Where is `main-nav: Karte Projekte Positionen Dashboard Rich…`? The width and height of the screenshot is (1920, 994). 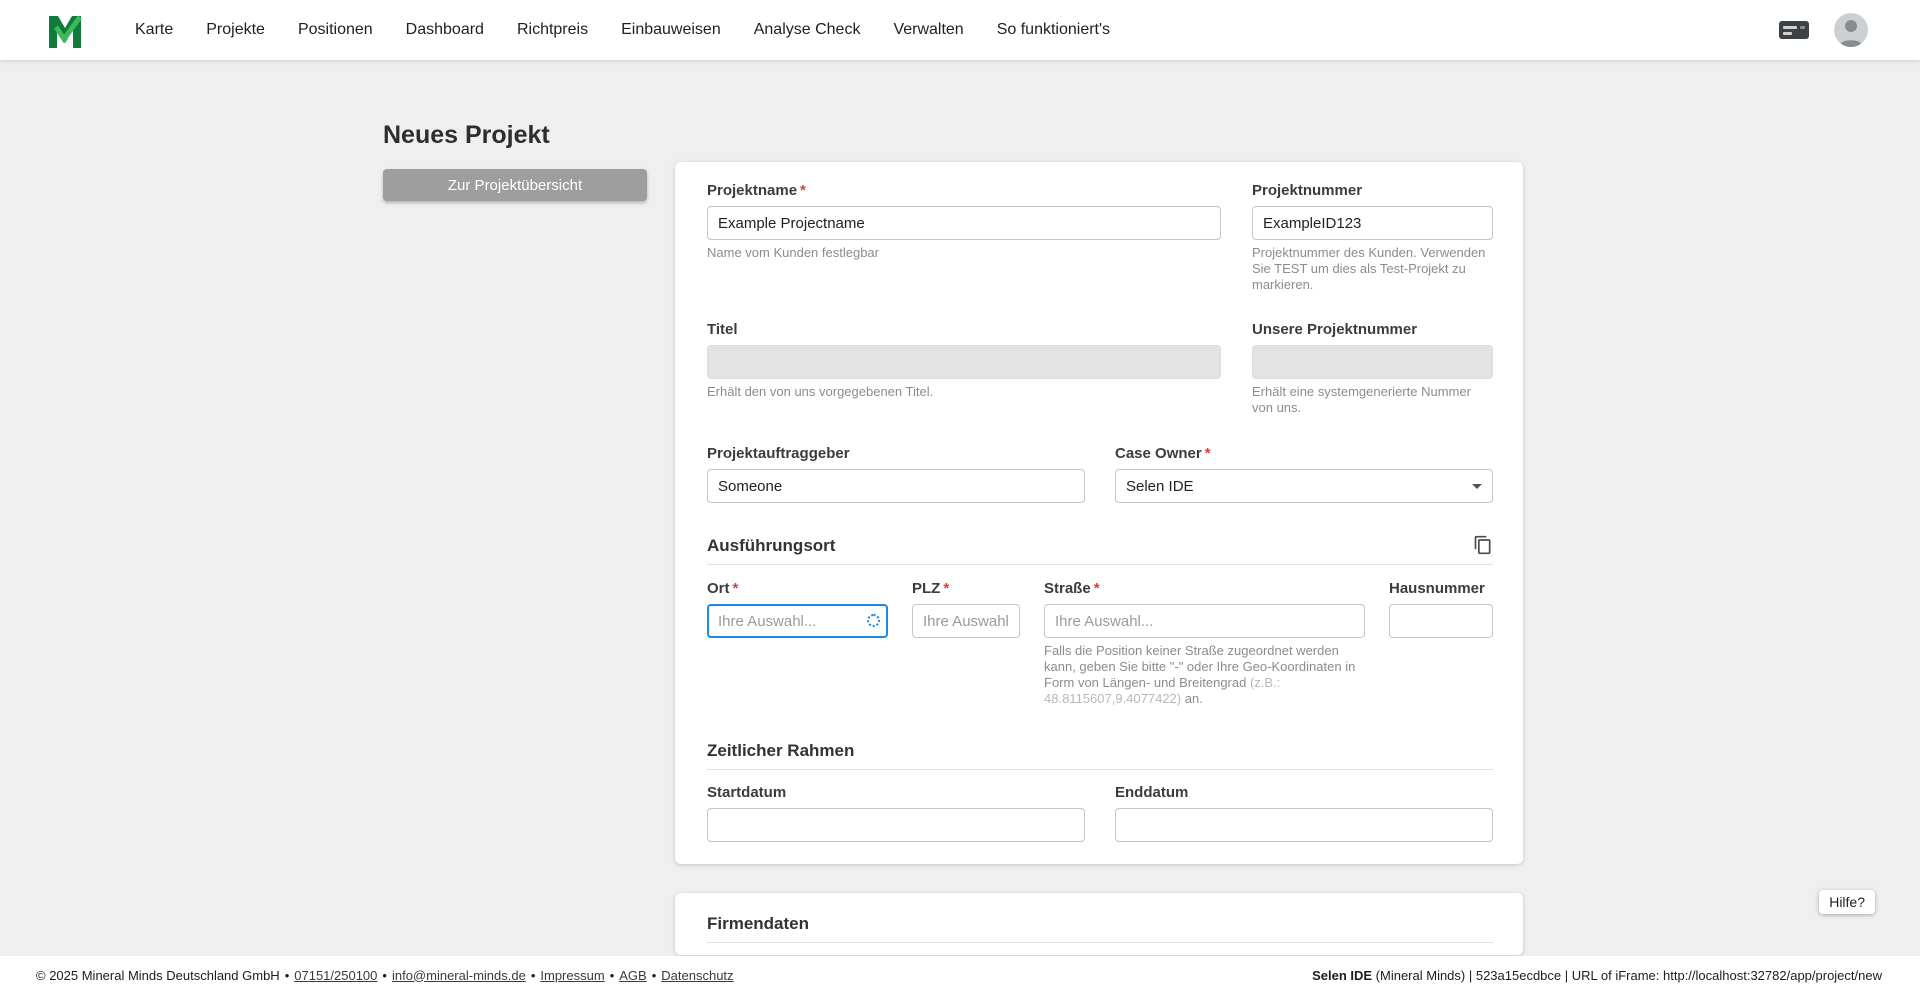
main-nav: Karte Projekte Positionen Dashboard Rich… is located at coordinates (622, 30).